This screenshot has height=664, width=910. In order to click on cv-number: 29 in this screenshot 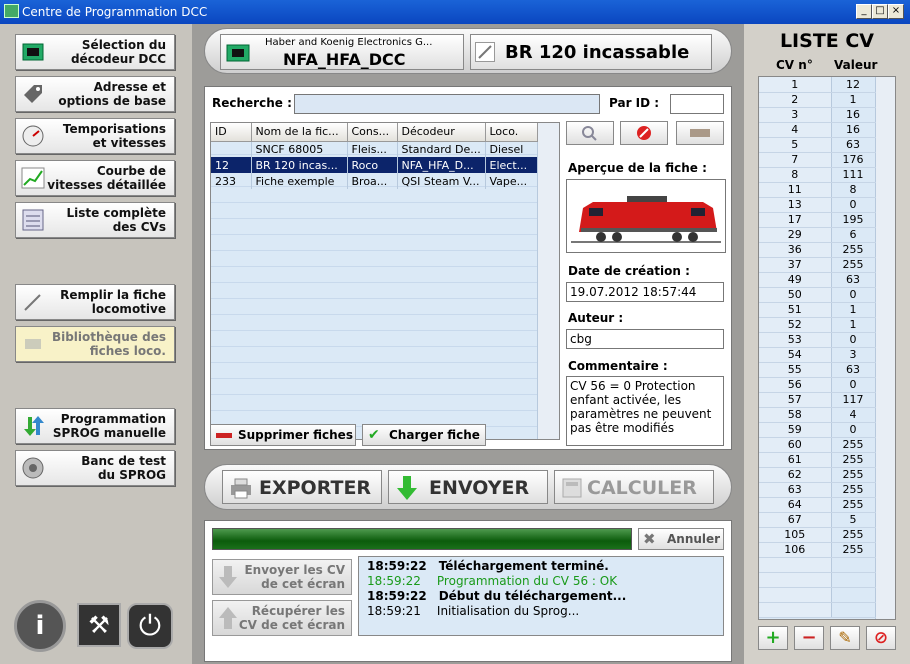, I will do `click(795, 235)`.